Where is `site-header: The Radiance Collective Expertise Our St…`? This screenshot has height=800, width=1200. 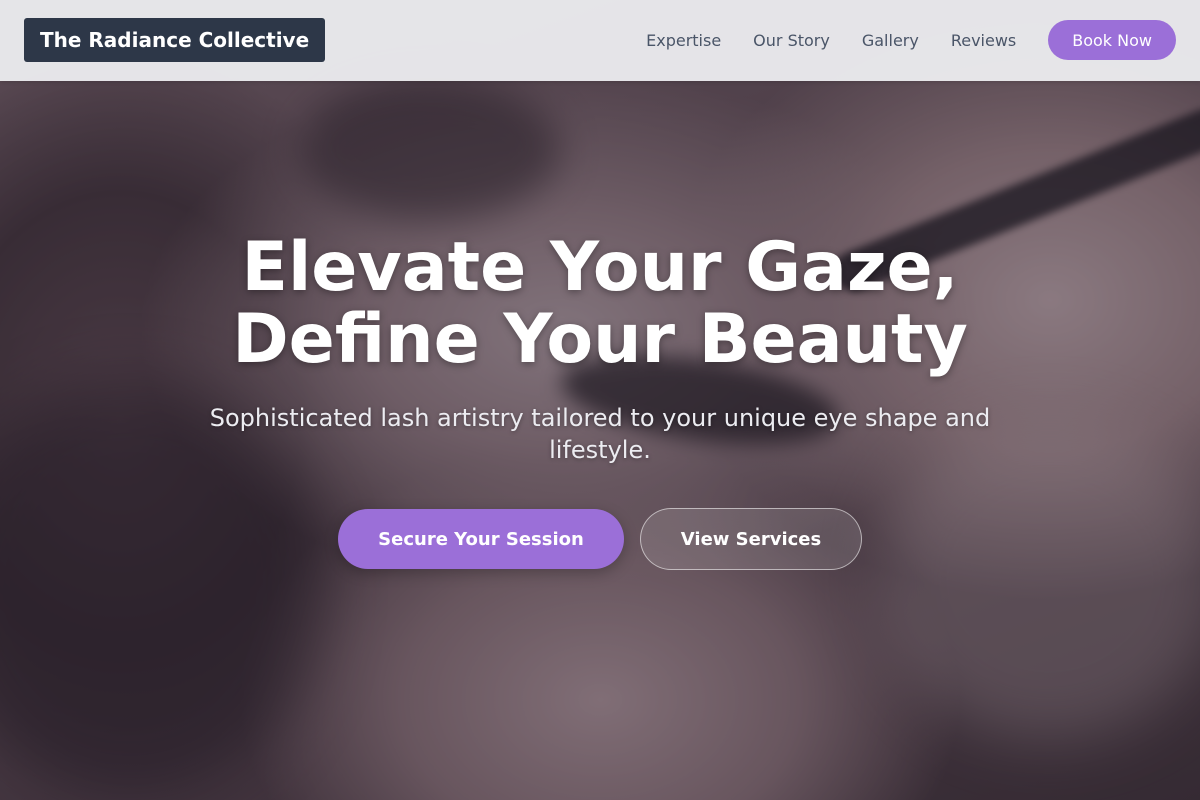
site-header: The Radiance Collective Expertise Our St… is located at coordinates (600, 40).